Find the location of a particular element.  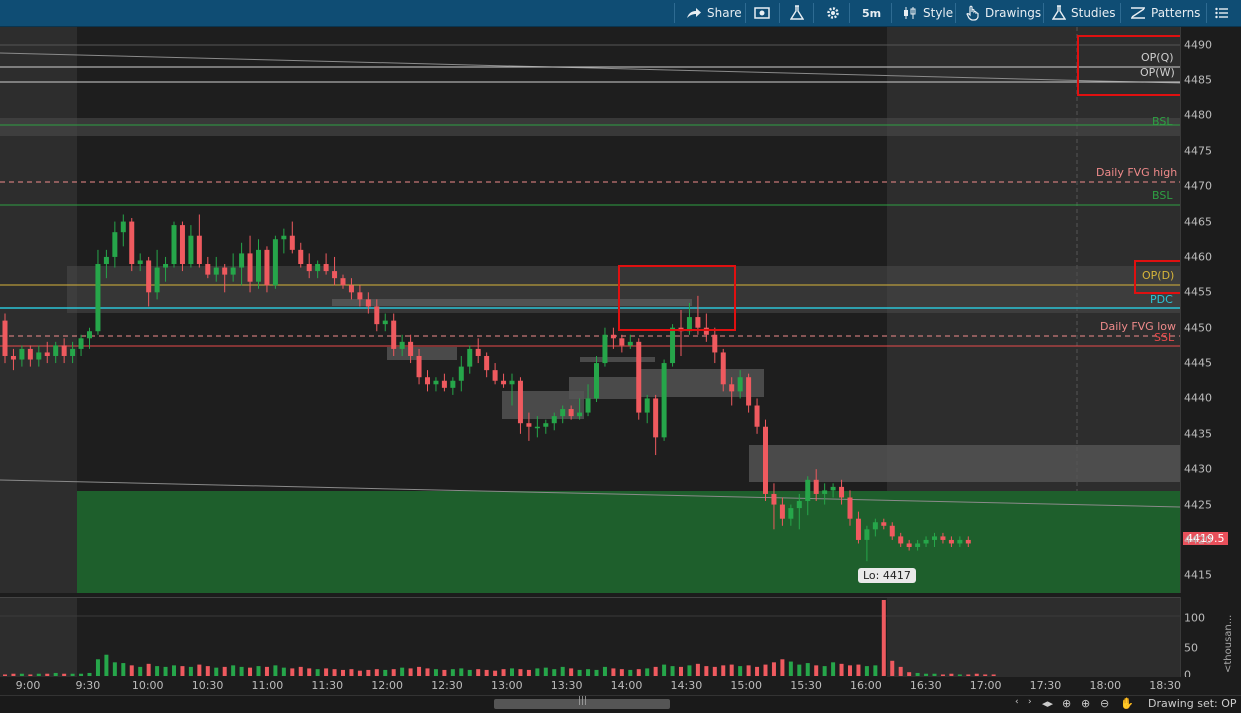

time-tick: 10:00 is located at coordinates (147, 685).